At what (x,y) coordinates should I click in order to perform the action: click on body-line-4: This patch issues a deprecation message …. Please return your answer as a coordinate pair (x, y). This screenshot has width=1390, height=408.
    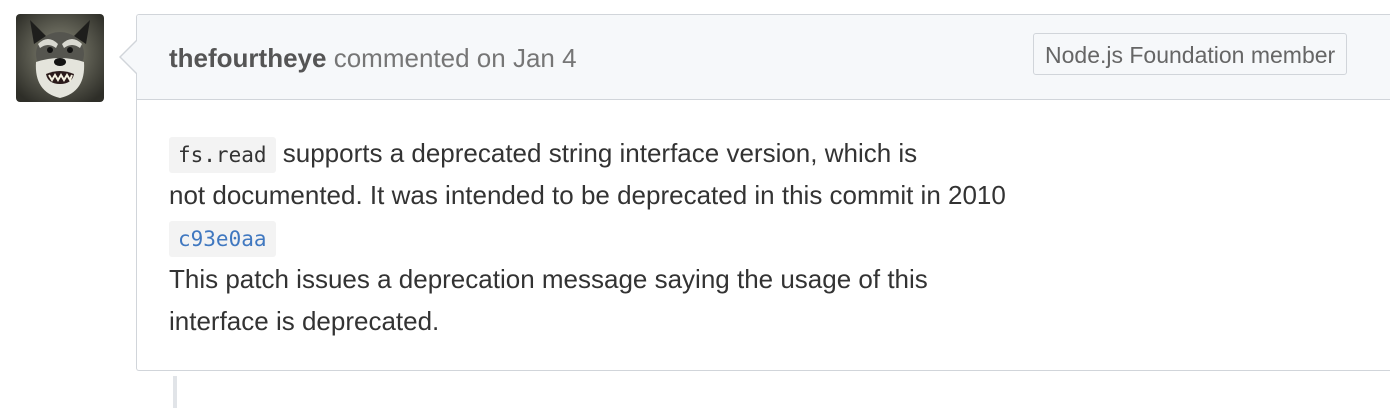
    Looking at the image, I should click on (548, 279).